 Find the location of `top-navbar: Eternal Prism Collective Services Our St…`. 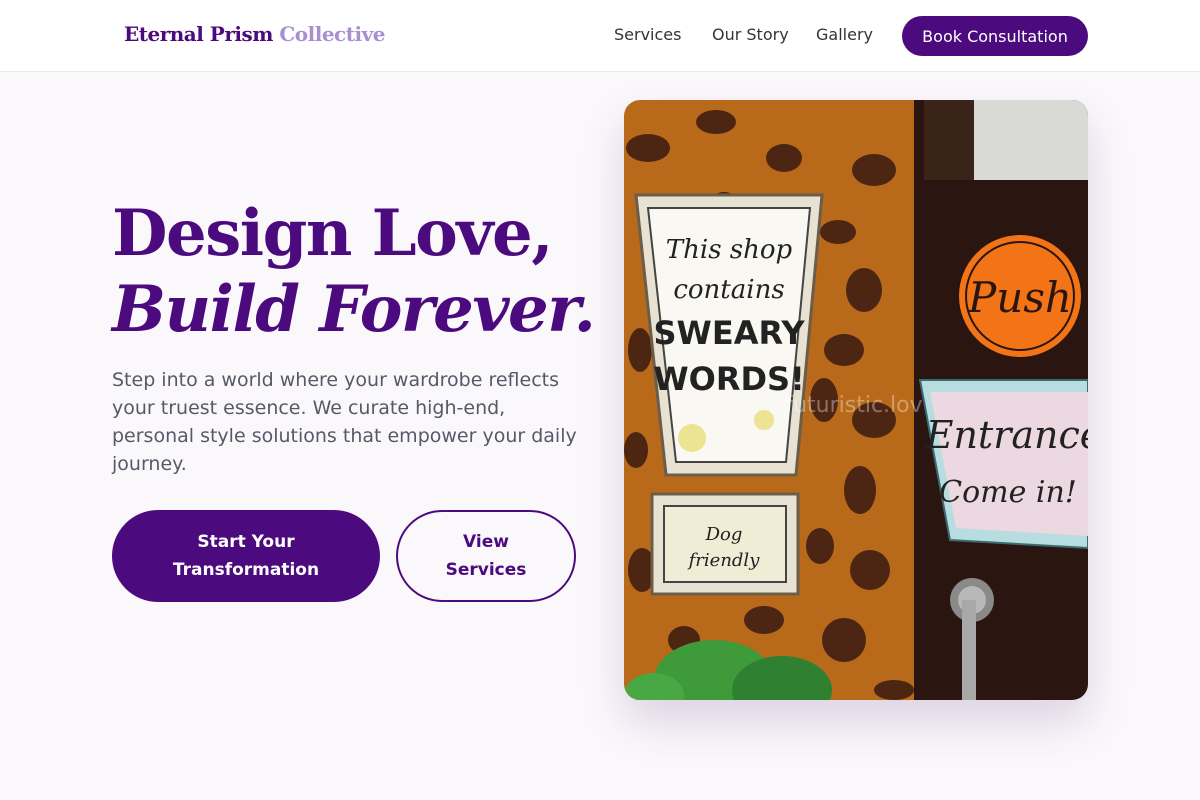

top-navbar: Eternal Prism Collective Services Our St… is located at coordinates (600, 36).